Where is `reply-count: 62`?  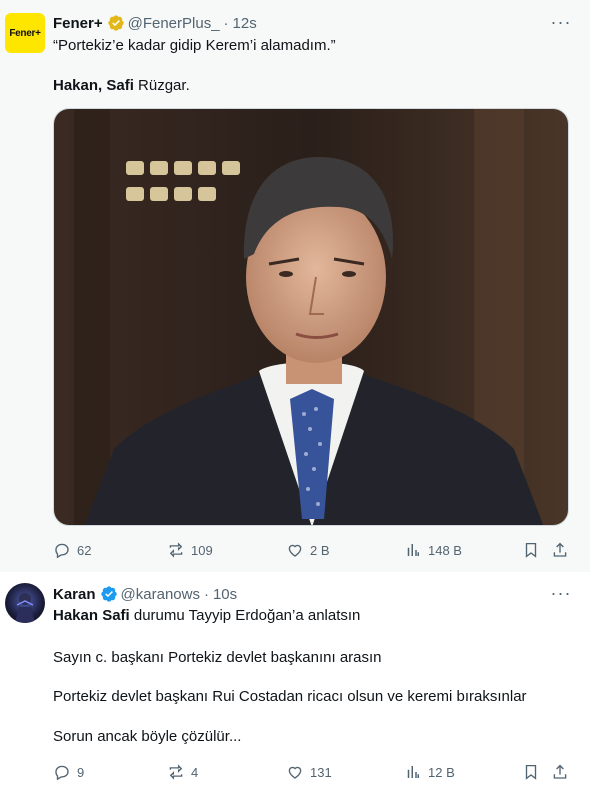
reply-count: 62 is located at coordinates (84, 550).